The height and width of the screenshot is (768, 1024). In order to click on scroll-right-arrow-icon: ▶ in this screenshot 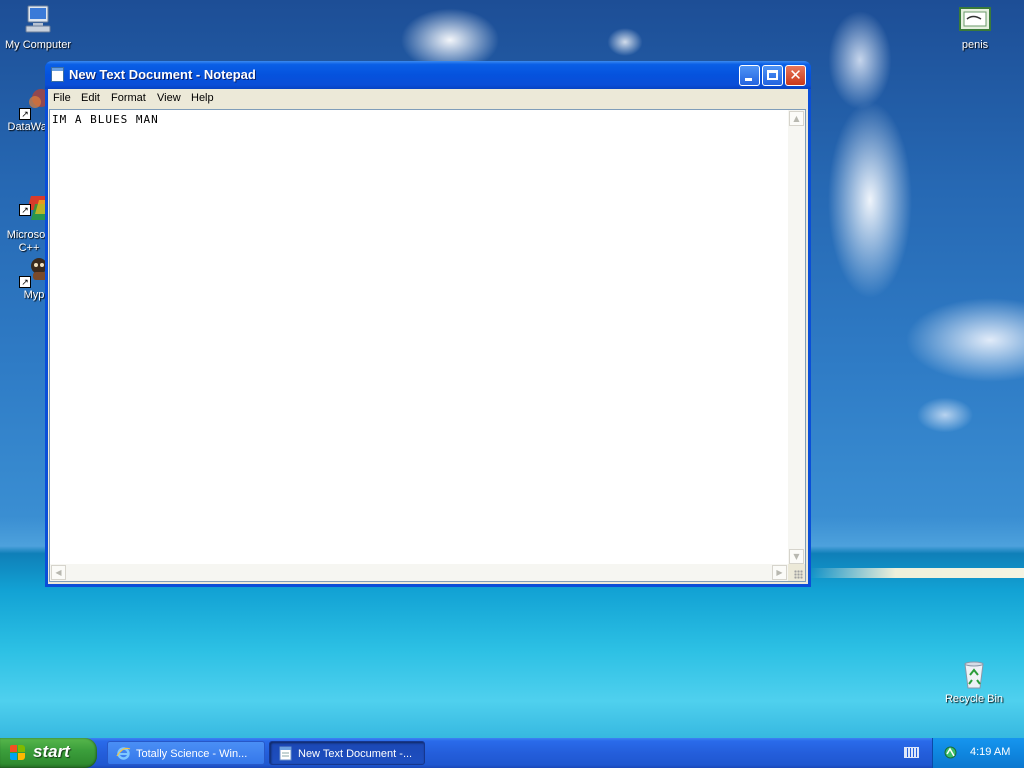, I will do `click(779, 572)`.